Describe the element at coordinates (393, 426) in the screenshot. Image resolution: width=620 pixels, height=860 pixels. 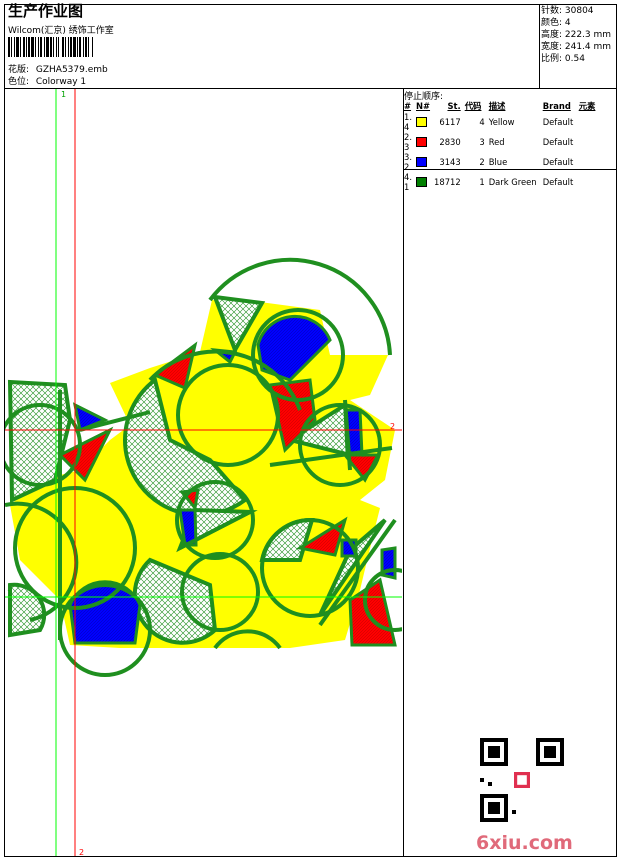
I see `guide-label-red-right: 2` at that location.